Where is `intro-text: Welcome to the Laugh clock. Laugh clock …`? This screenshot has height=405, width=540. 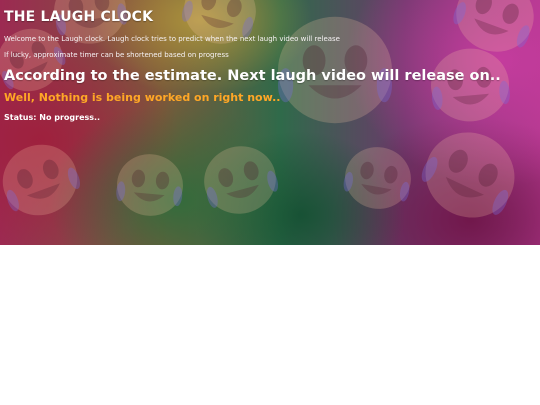 intro-text: Welcome to the Laugh clock. Laugh clock … is located at coordinates (172, 39).